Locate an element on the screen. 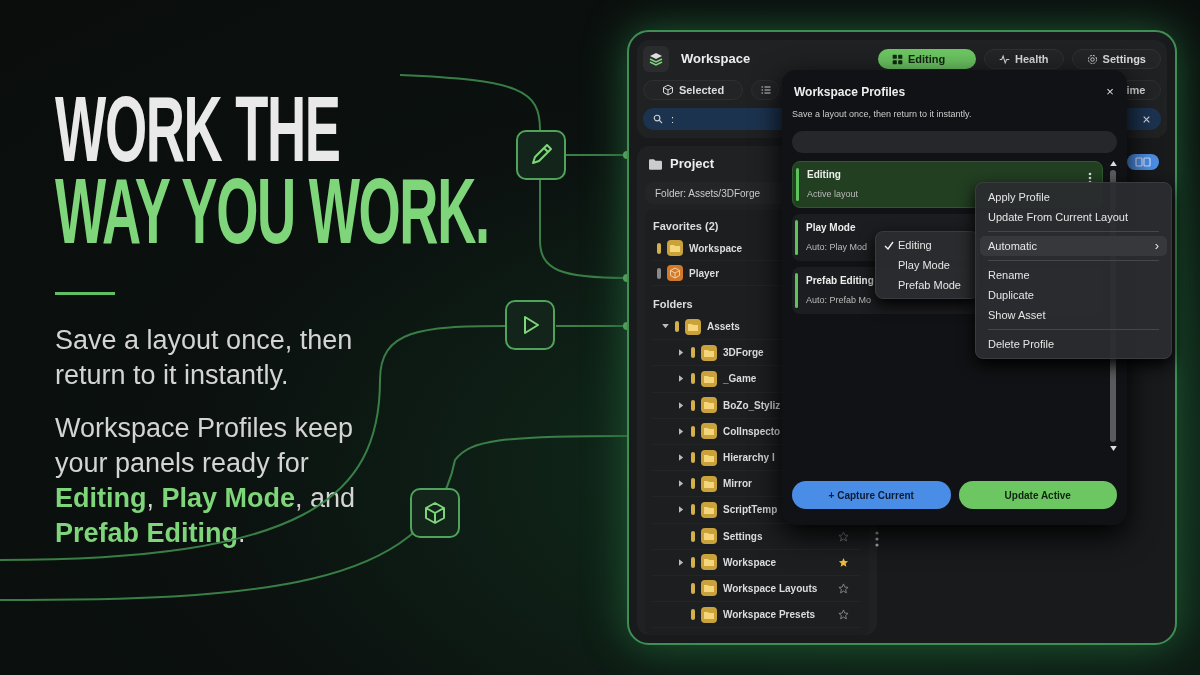 Image resolution: width=1200 pixels, height=675 pixels. grid-icon is located at coordinates (897, 59).